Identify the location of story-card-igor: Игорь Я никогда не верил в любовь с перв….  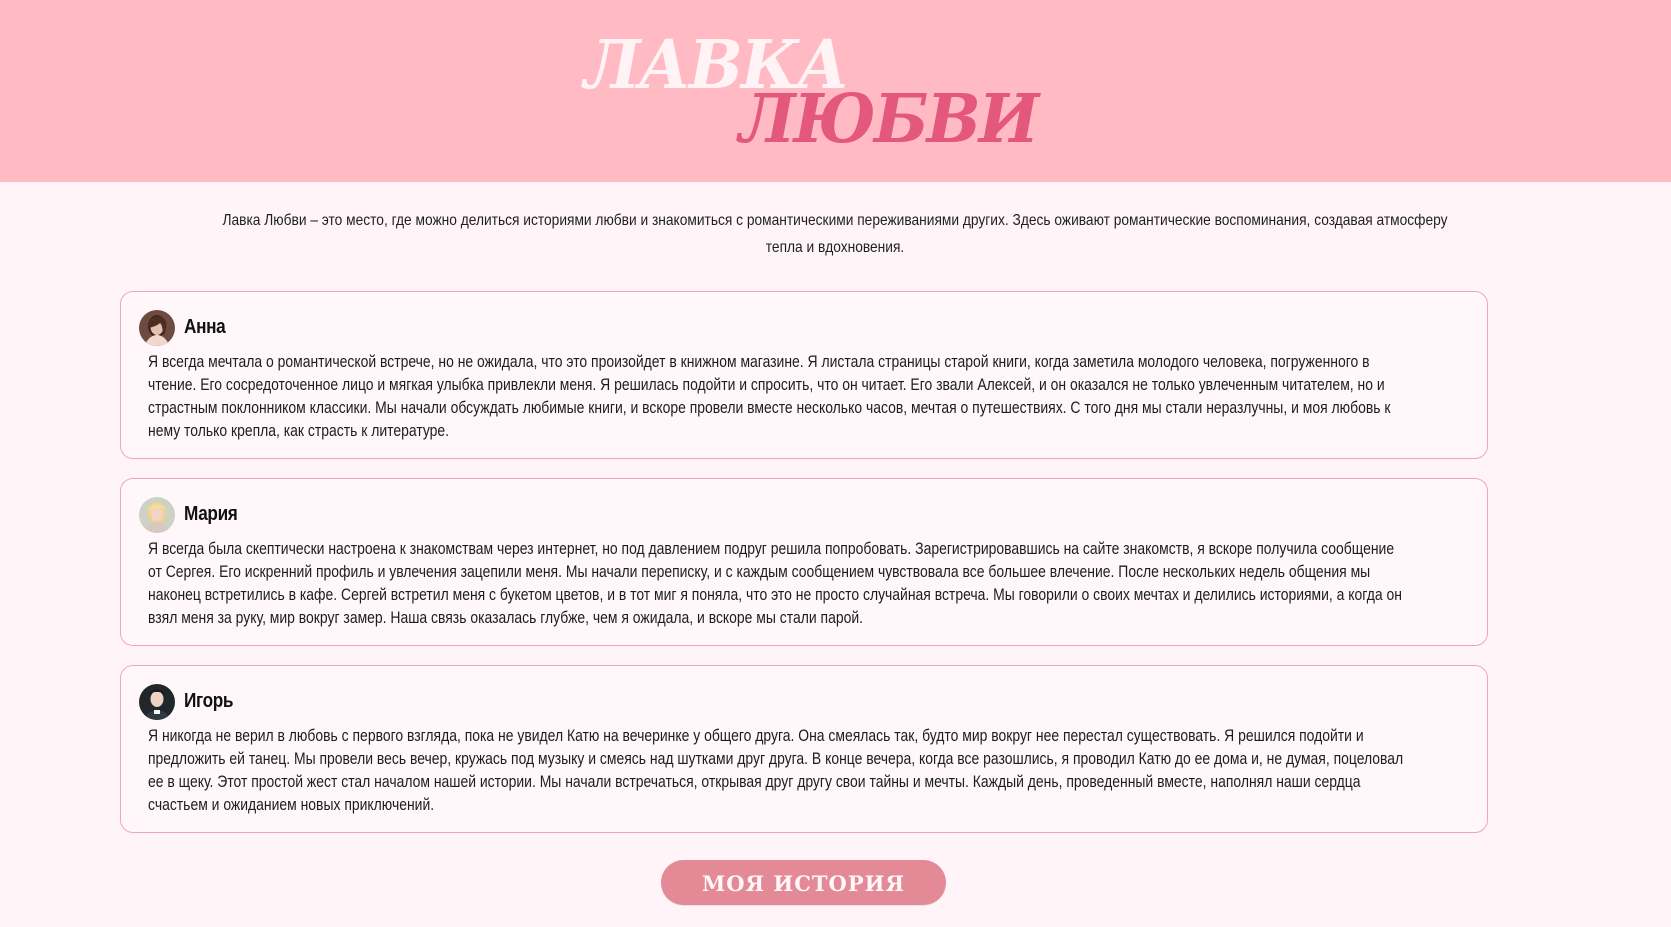
(804, 749).